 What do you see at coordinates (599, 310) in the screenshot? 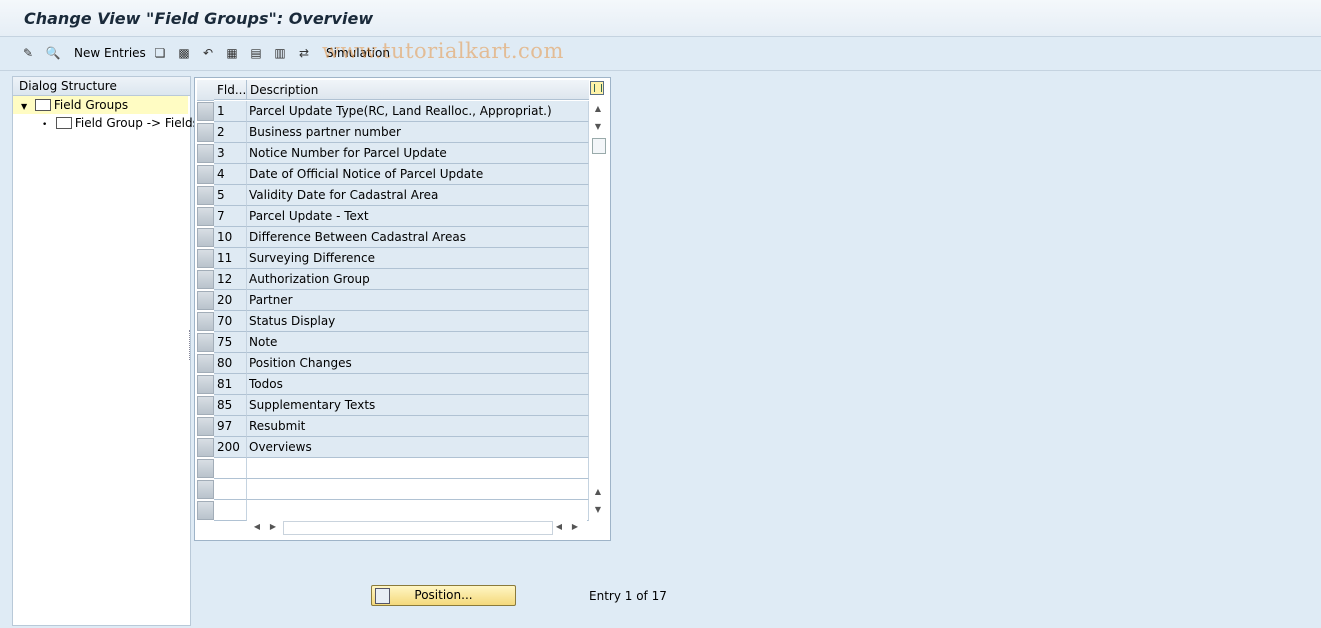
I see `vertical-scrollbar: ▲ ▼ ▲ ▼` at bounding box center [599, 310].